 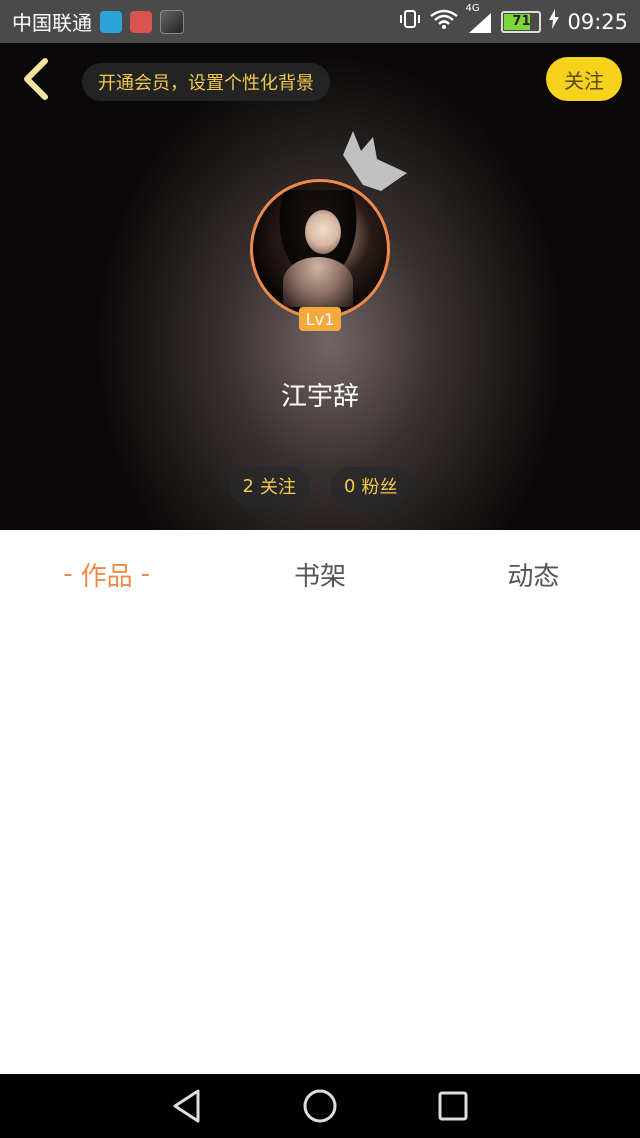 I want to click on tab-dash-left: -, so click(x=68, y=574).